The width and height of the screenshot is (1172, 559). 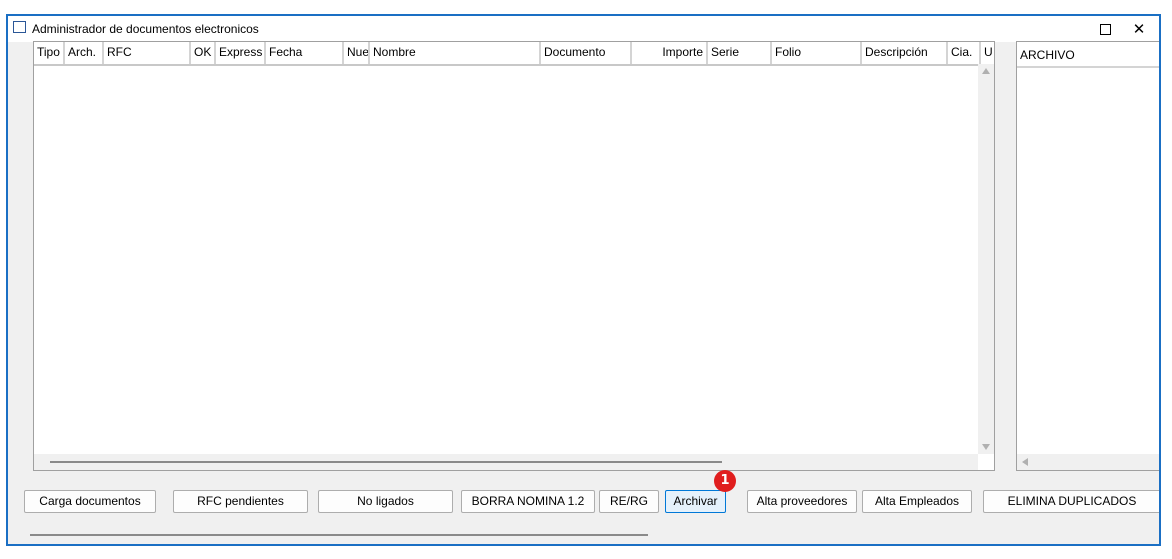 I want to click on window-horizontal-scrollbar, so click(x=583, y=536).